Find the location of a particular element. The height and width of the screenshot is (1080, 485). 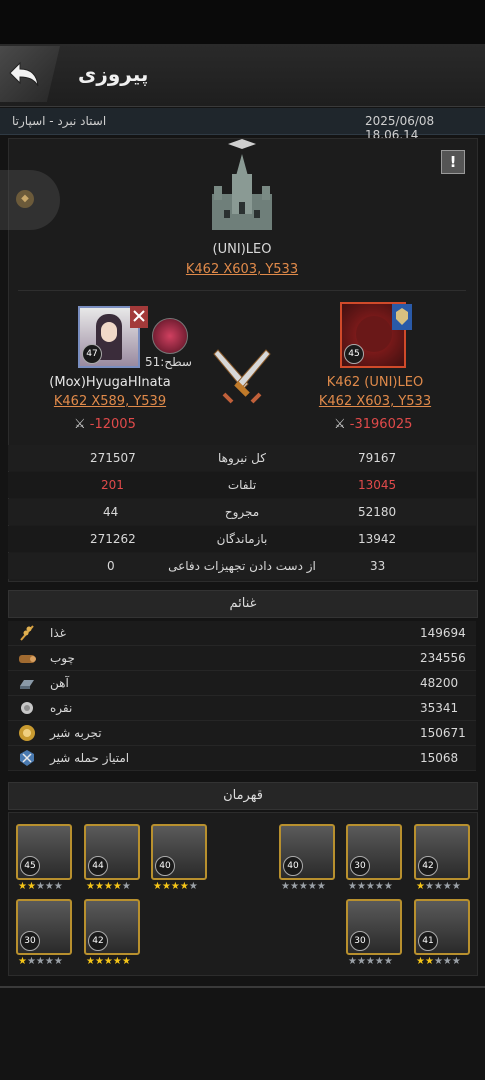

target-coords-link: K462 X603, Y533 is located at coordinates (242, 269).